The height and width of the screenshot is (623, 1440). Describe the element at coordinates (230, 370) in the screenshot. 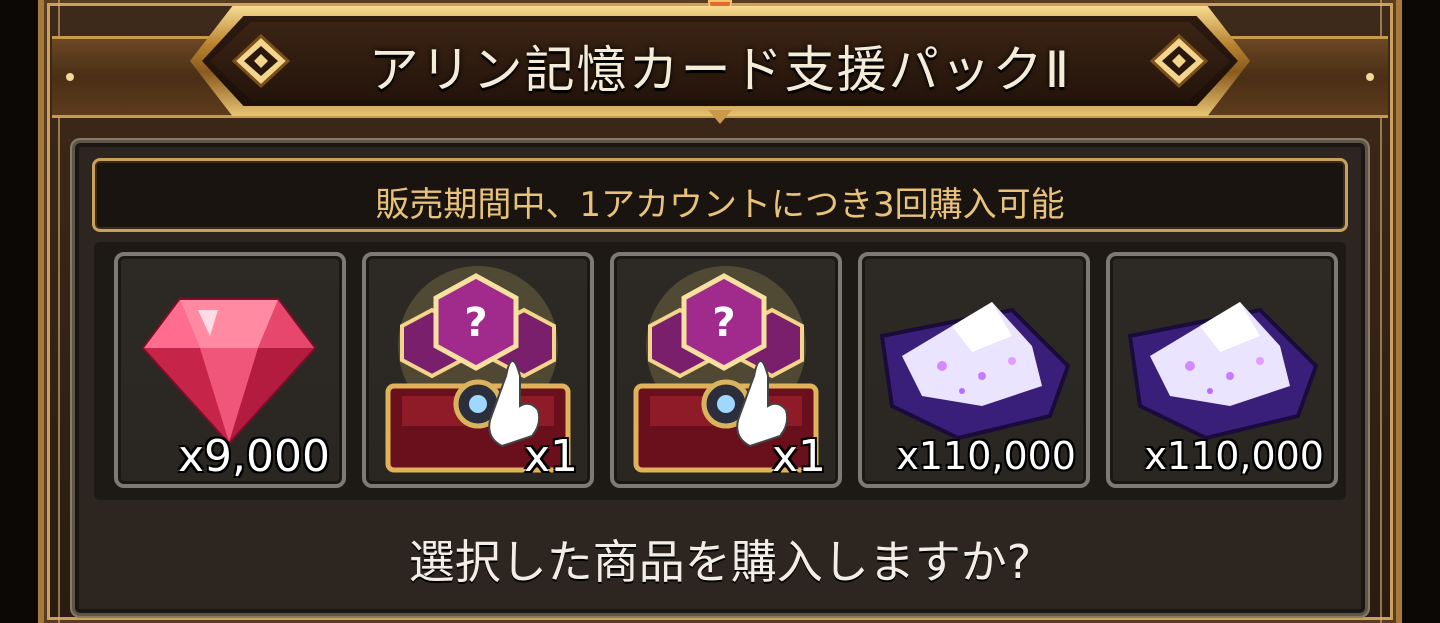

I see `item-slot-diamond: x9,000` at that location.